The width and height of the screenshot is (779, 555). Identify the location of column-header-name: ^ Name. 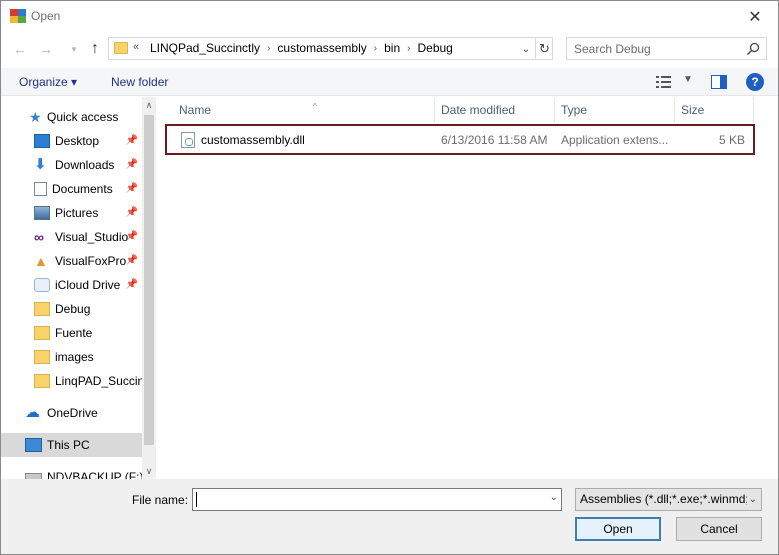
(304, 109).